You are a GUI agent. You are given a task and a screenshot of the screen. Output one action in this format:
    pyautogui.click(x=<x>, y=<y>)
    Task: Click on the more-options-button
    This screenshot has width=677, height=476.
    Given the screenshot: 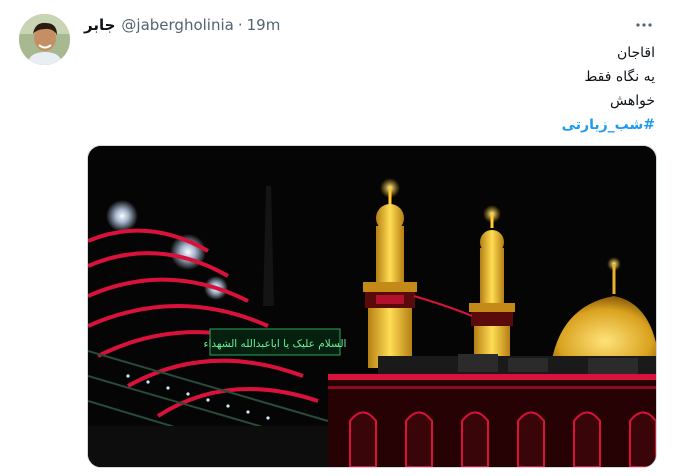 What is the action you would take?
    pyautogui.click(x=644, y=25)
    